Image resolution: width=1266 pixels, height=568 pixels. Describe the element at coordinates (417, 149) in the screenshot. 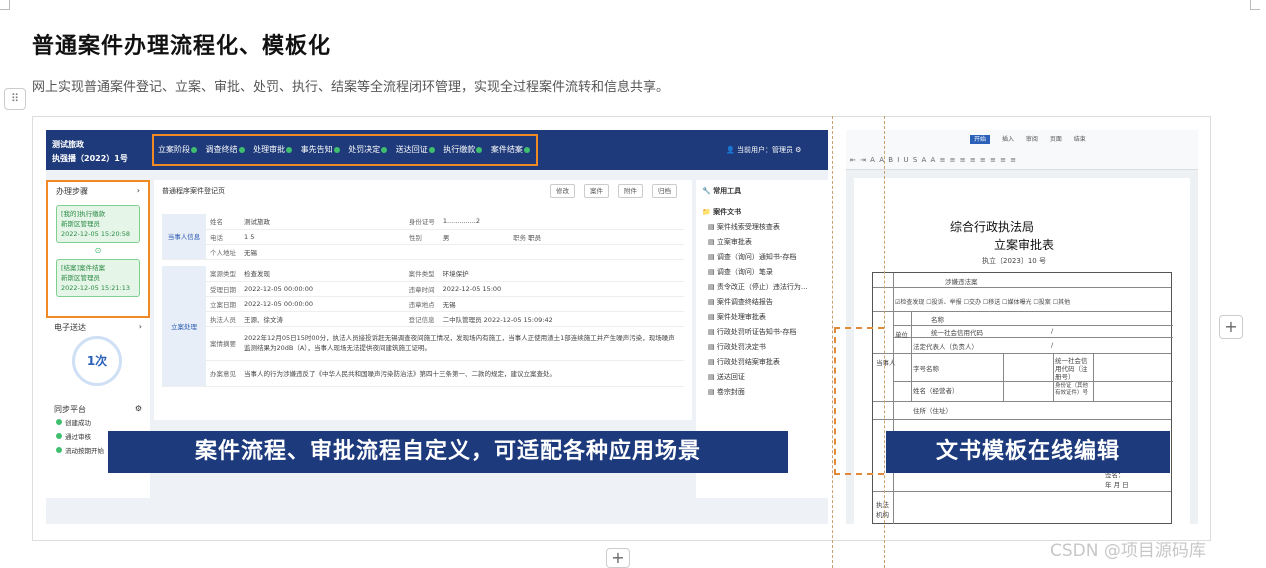

I see `step-item: 送达回证` at that location.